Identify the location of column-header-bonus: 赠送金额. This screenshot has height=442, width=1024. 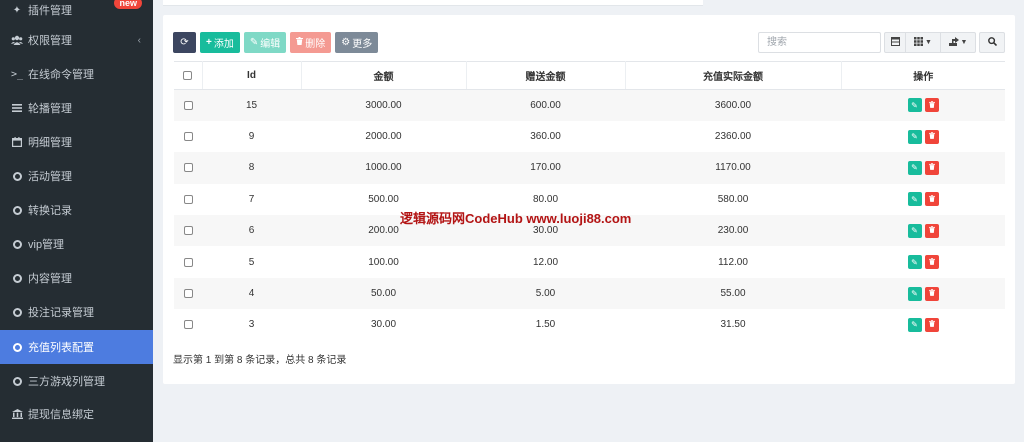
(546, 75).